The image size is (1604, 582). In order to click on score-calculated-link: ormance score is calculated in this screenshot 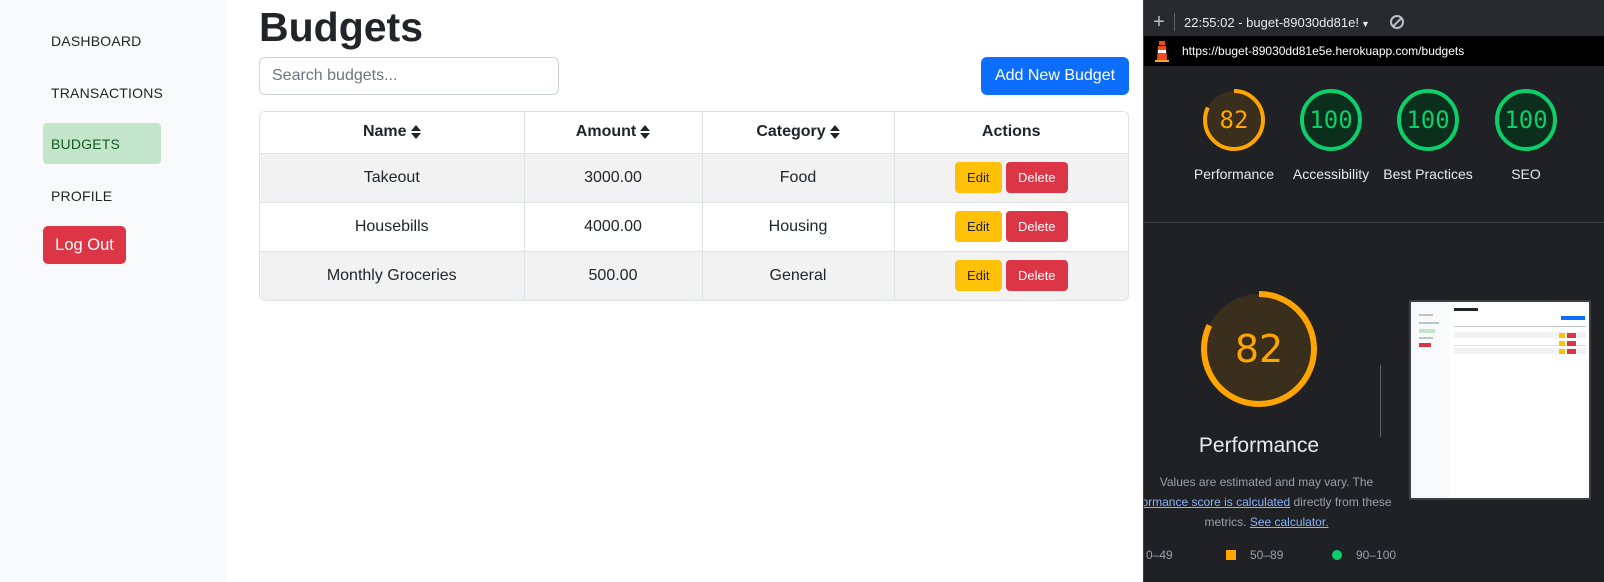, I will do `click(1217, 502)`.